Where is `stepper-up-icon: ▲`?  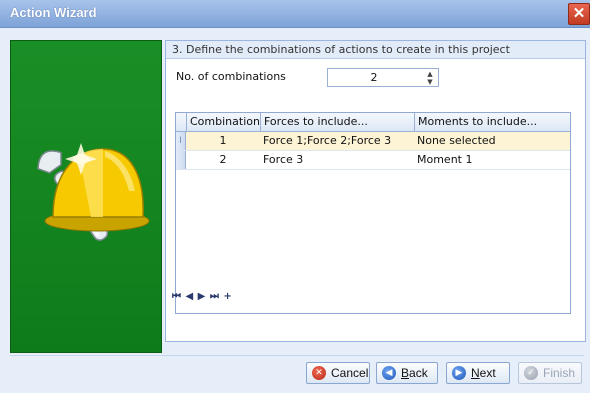
stepper-up-icon: ▲ is located at coordinates (430, 74).